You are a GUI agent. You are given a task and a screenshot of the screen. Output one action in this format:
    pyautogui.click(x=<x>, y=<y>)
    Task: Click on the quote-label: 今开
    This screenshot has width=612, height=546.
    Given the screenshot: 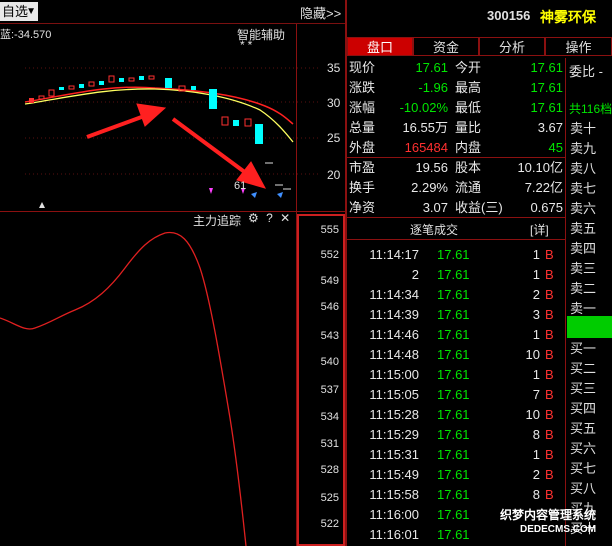 What is the action you would take?
    pyautogui.click(x=468, y=67)
    